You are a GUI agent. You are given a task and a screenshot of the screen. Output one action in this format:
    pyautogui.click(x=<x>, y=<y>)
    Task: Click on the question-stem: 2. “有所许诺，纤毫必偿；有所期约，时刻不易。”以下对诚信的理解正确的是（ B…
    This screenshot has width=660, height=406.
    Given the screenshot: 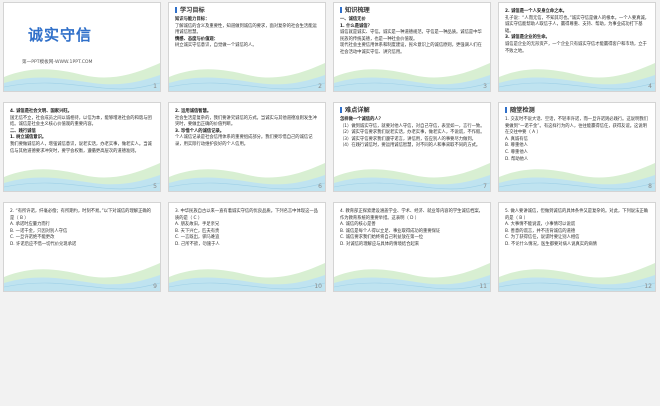 What is the action you would take?
    pyautogui.click(x=80, y=215)
    